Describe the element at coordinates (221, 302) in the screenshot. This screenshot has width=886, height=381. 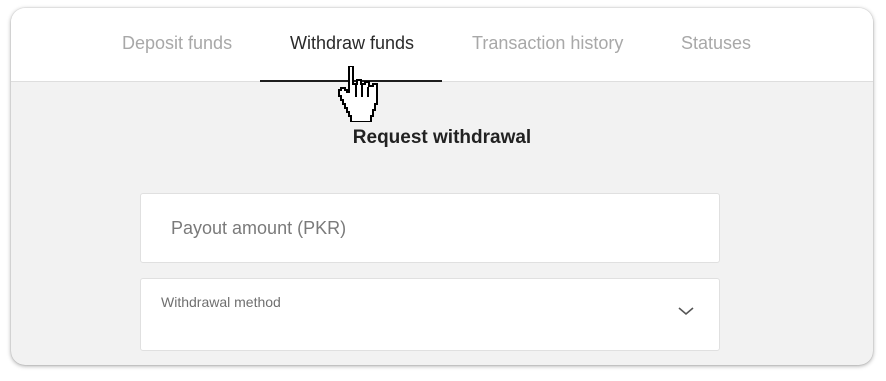
I see `withdrawal-method-label: Withdrawal method` at that location.